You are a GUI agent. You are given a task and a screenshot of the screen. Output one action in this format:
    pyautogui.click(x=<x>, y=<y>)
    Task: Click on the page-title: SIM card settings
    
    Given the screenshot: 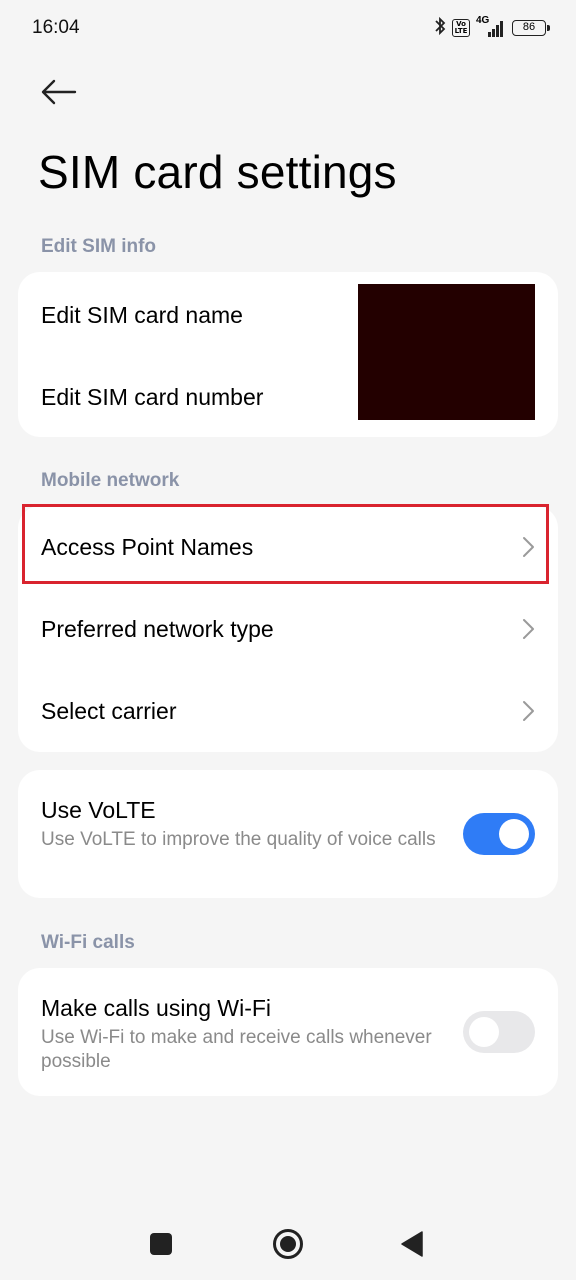 What is the action you would take?
    pyautogui.click(x=217, y=172)
    